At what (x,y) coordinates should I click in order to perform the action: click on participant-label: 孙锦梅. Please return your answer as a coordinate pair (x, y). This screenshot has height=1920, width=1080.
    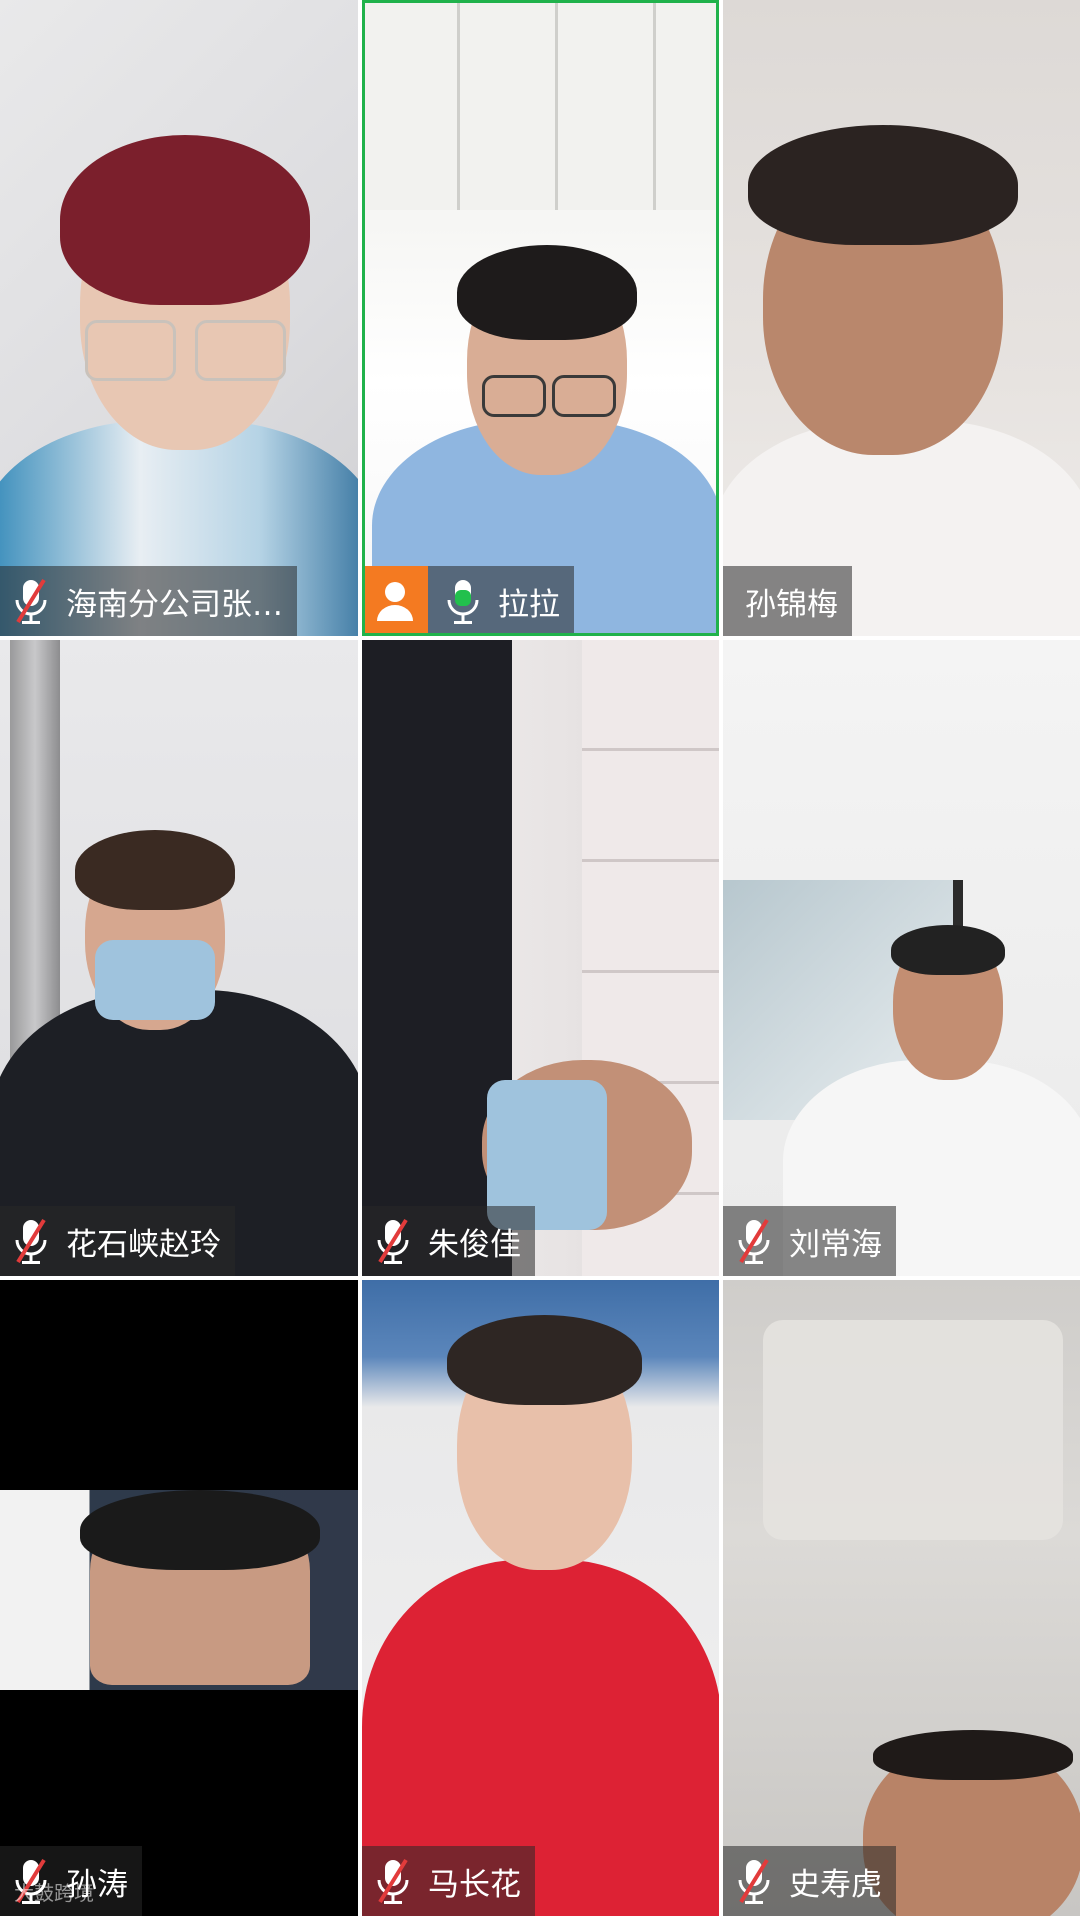
    Looking at the image, I should click on (787, 601).